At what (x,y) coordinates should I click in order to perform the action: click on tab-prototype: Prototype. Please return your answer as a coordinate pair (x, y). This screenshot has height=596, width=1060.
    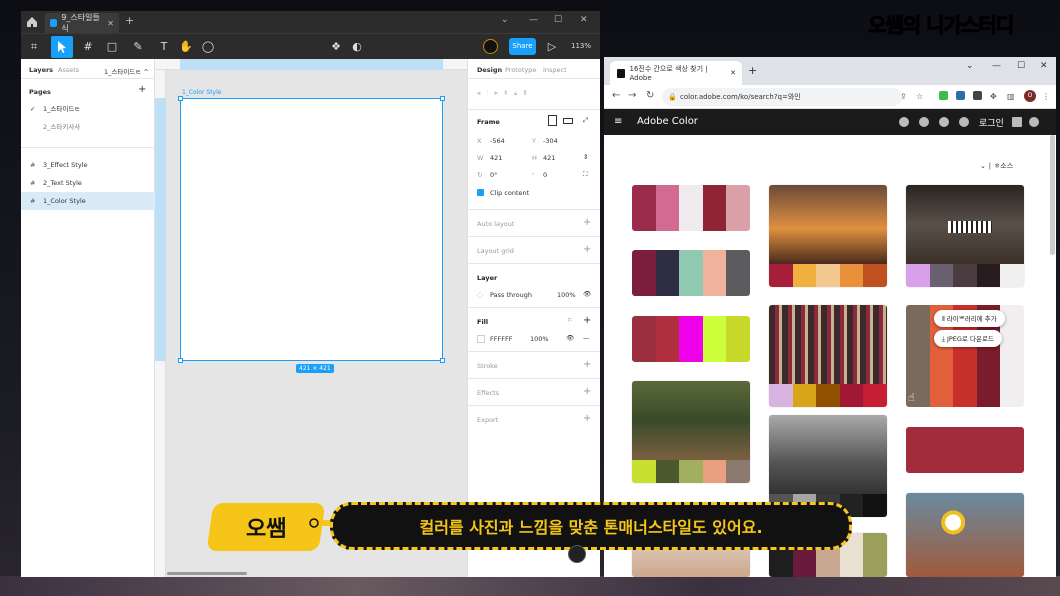
    Looking at the image, I should click on (520, 70).